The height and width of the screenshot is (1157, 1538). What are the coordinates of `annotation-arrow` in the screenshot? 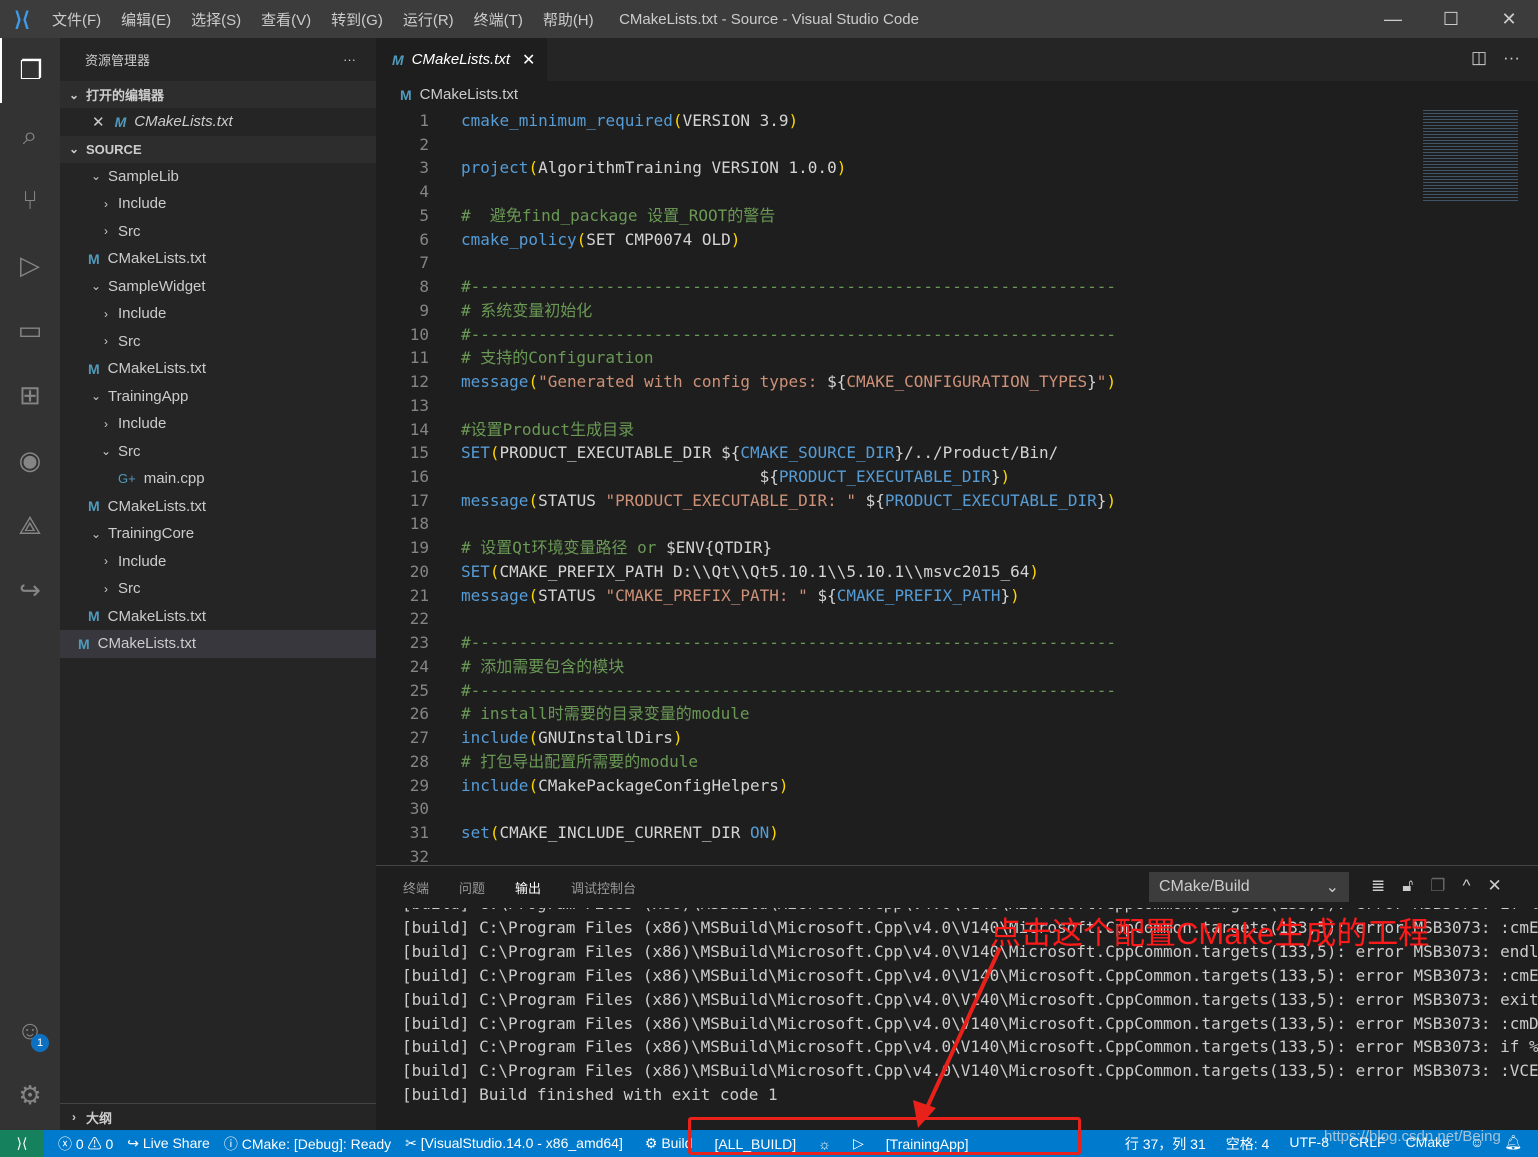 It's located at (957, 1037).